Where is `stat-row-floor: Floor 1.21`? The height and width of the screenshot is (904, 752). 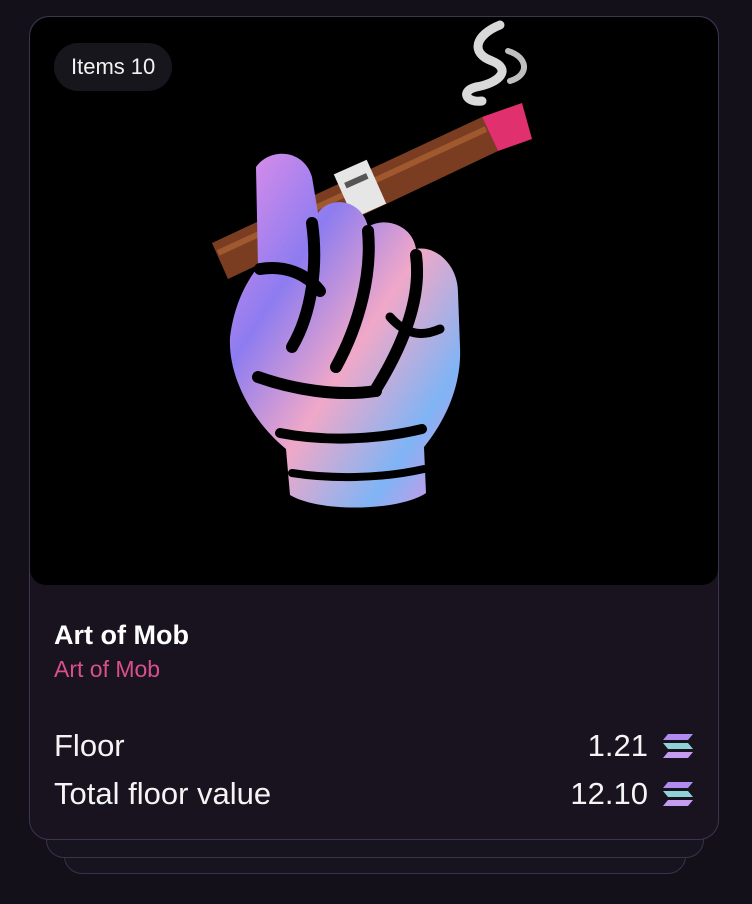 stat-row-floor: Floor 1.21 is located at coordinates (374, 746).